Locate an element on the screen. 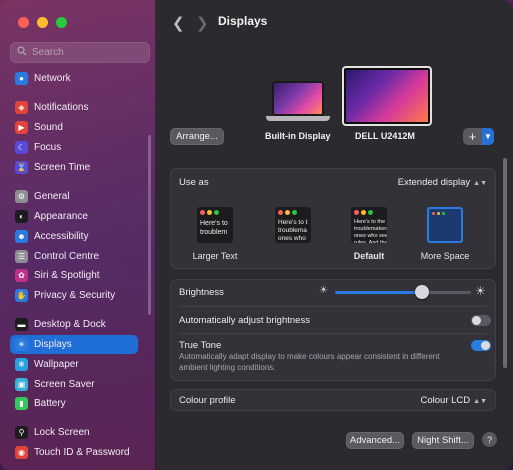  auto-brightness-label: Automatically adjust brightness is located at coordinates (244, 320).